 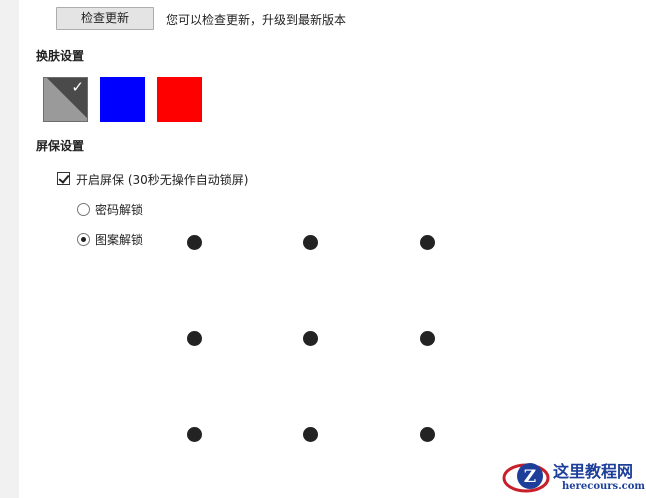 What do you see at coordinates (119, 210) in the screenshot?
I see `password-unlock-label: 密码解锁` at bounding box center [119, 210].